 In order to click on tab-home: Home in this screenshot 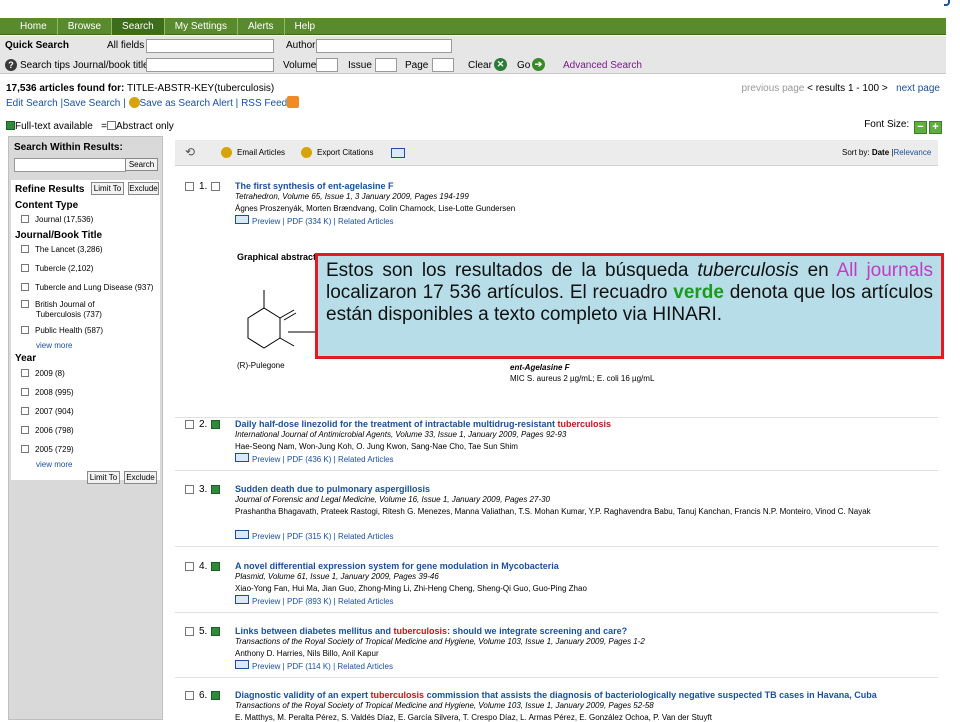, I will do `click(34, 26)`.